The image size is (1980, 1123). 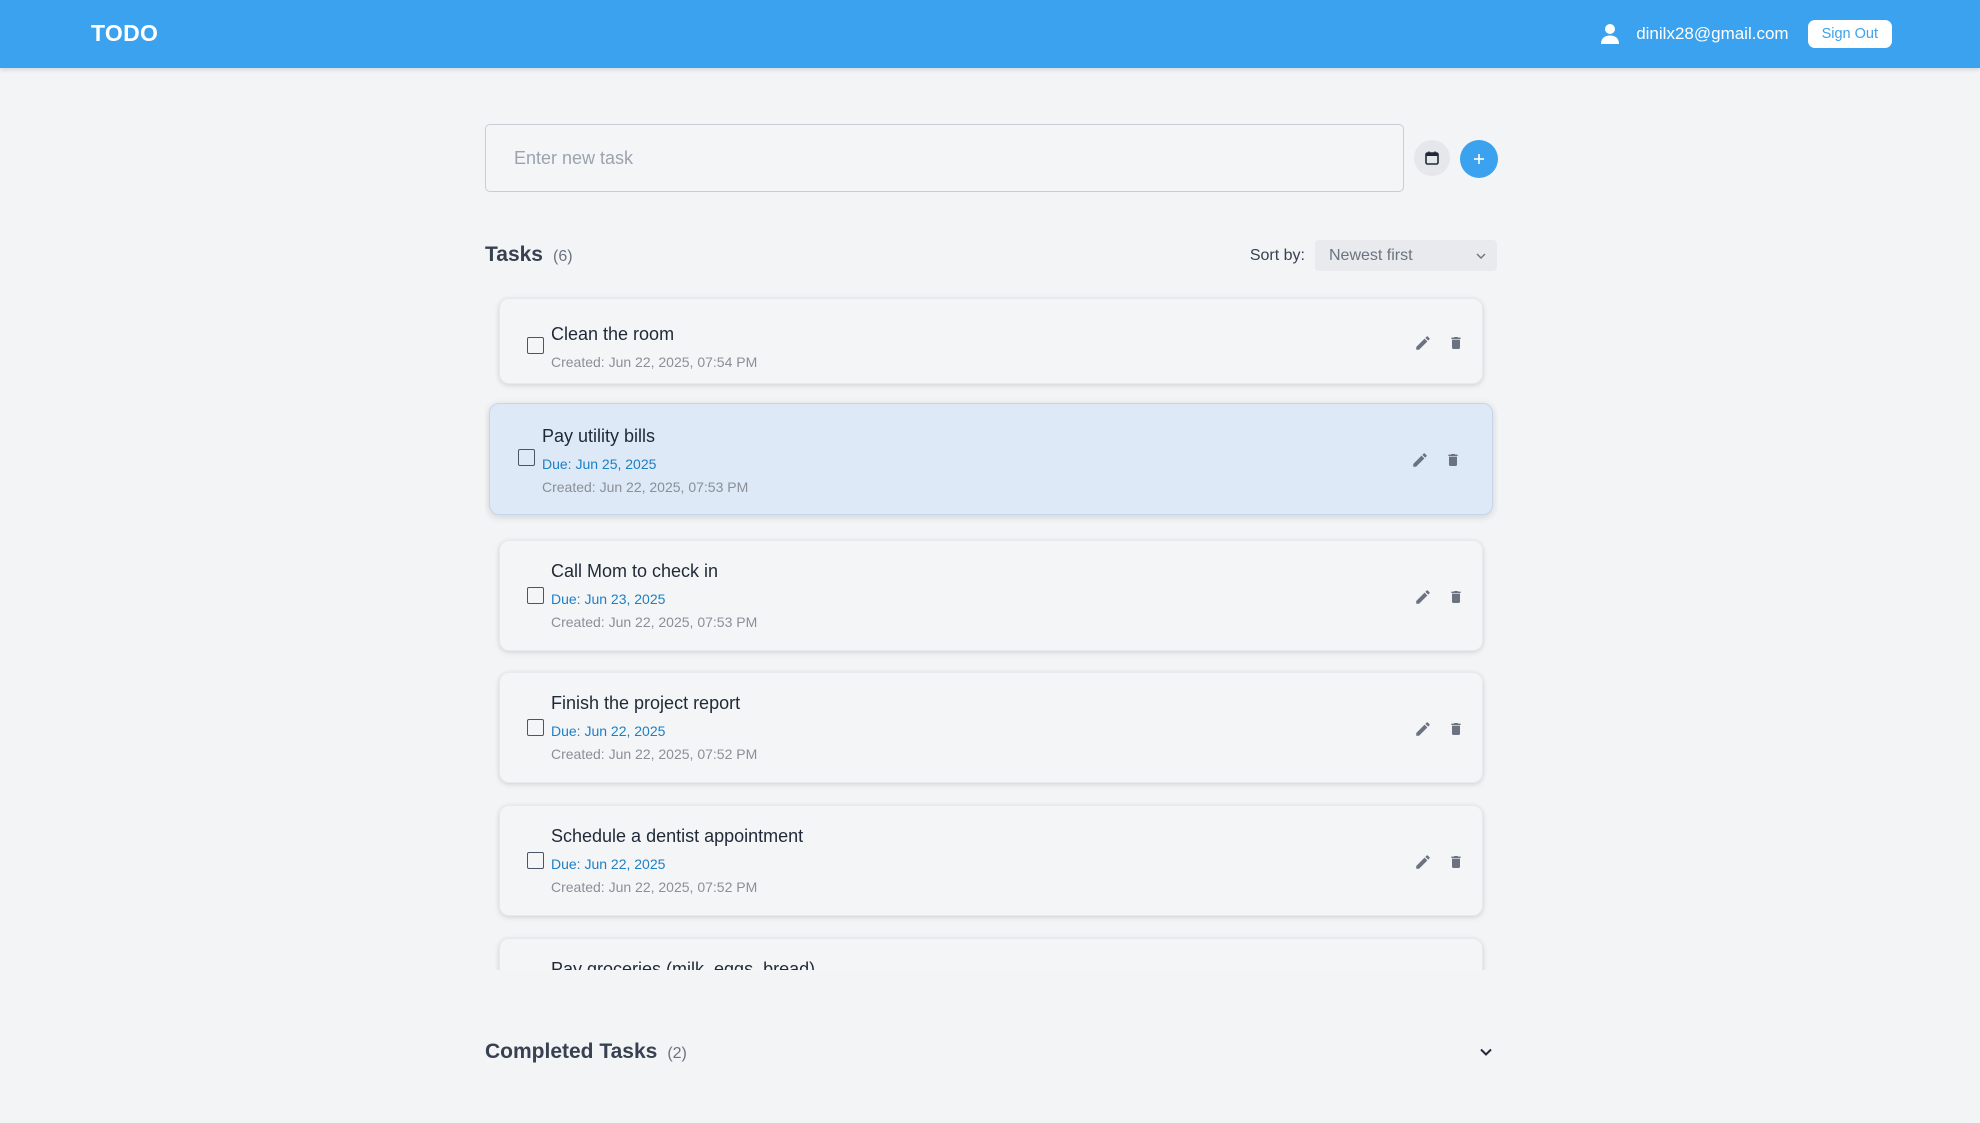 I want to click on completed-toggle-button, so click(x=1486, y=1052).